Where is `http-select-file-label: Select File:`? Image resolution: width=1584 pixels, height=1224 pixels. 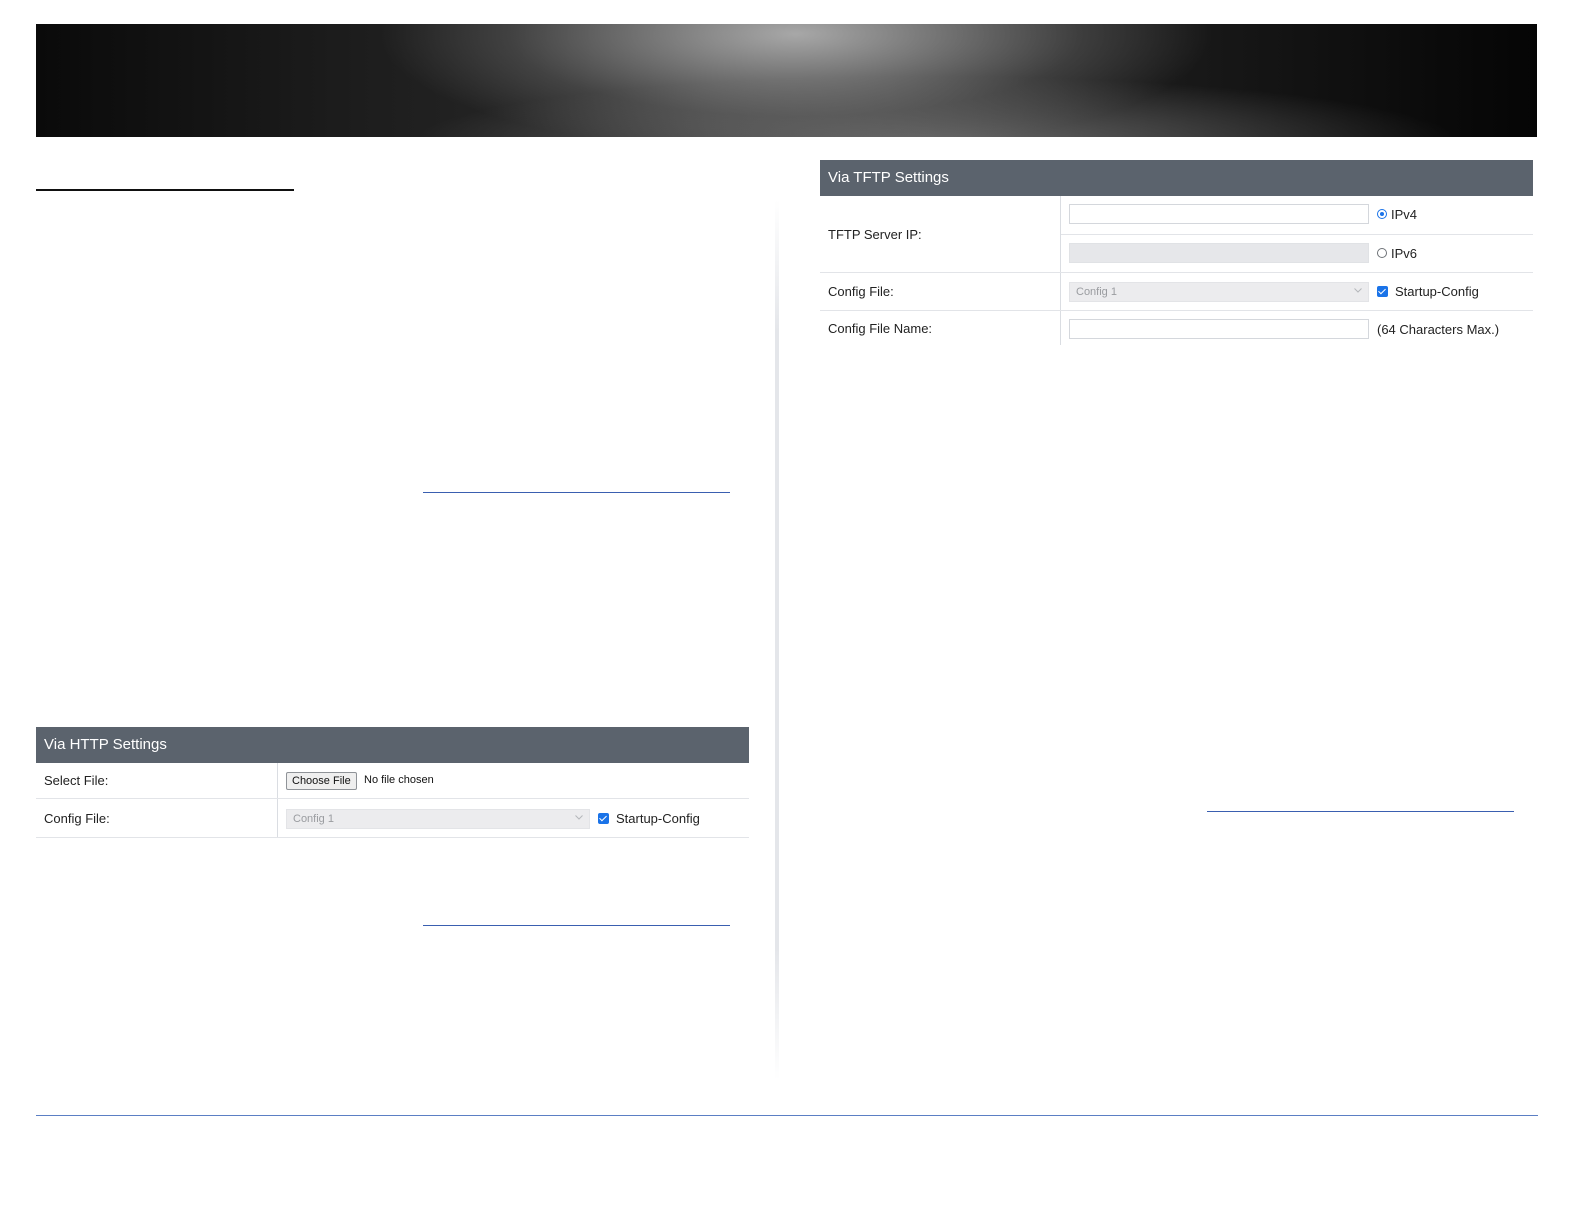
http-select-file-label: Select File: is located at coordinates (157, 780).